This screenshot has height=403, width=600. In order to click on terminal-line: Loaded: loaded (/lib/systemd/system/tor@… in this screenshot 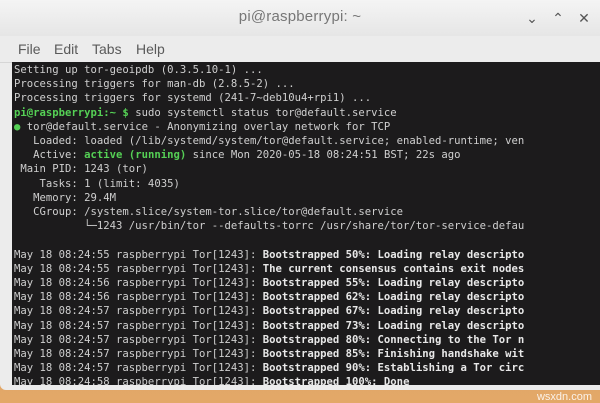, I will do `click(269, 141)`.